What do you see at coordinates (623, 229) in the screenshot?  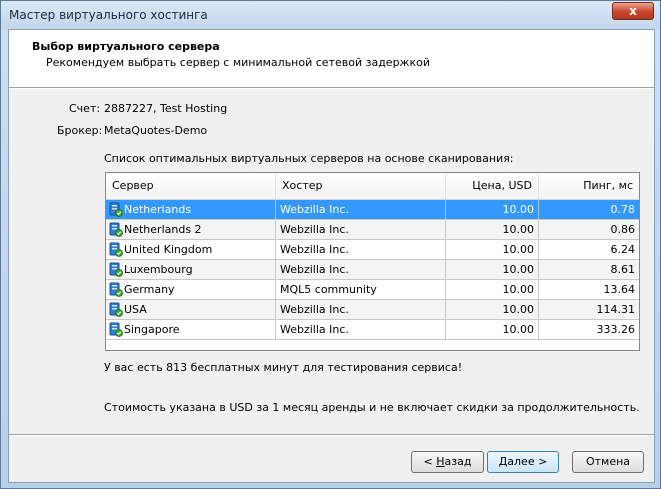 I see `ping-cell: 0.86` at bounding box center [623, 229].